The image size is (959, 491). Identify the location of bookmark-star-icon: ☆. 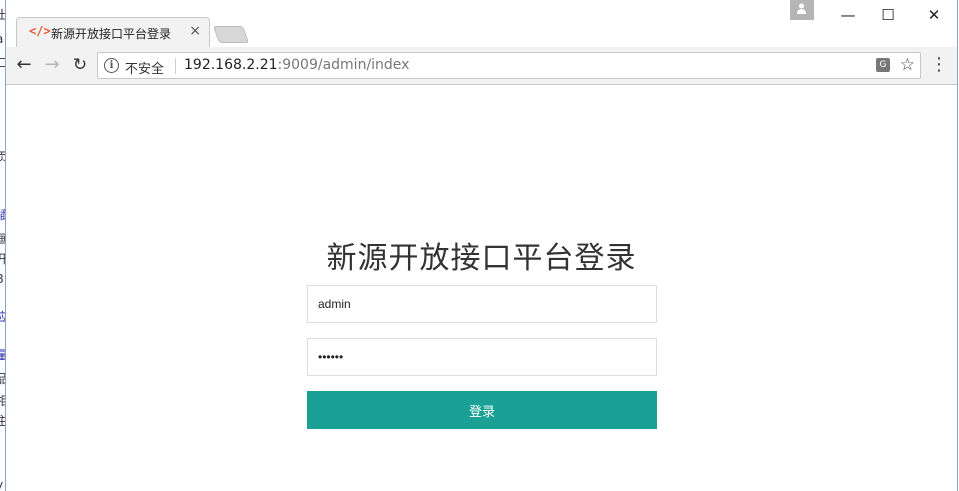
(907, 65).